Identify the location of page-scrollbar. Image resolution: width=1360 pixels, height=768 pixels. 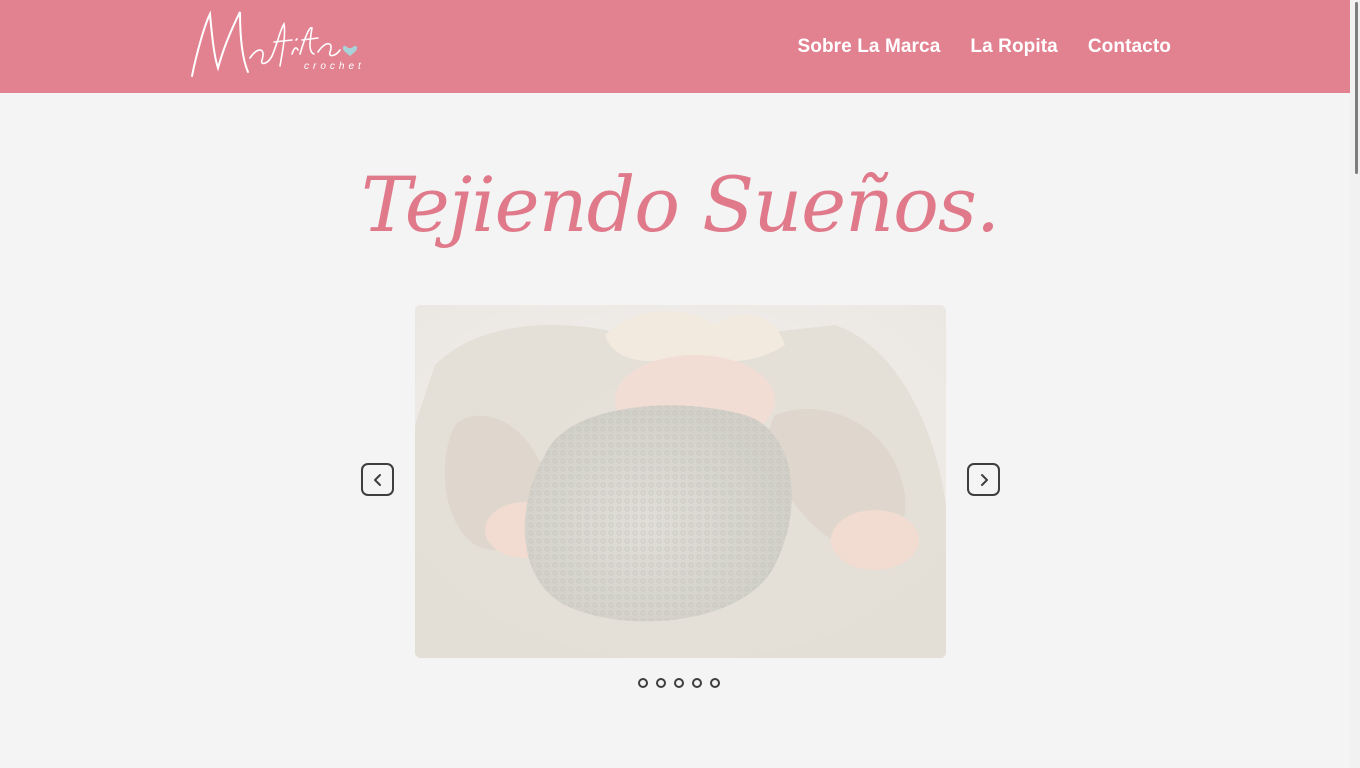
(1355, 384).